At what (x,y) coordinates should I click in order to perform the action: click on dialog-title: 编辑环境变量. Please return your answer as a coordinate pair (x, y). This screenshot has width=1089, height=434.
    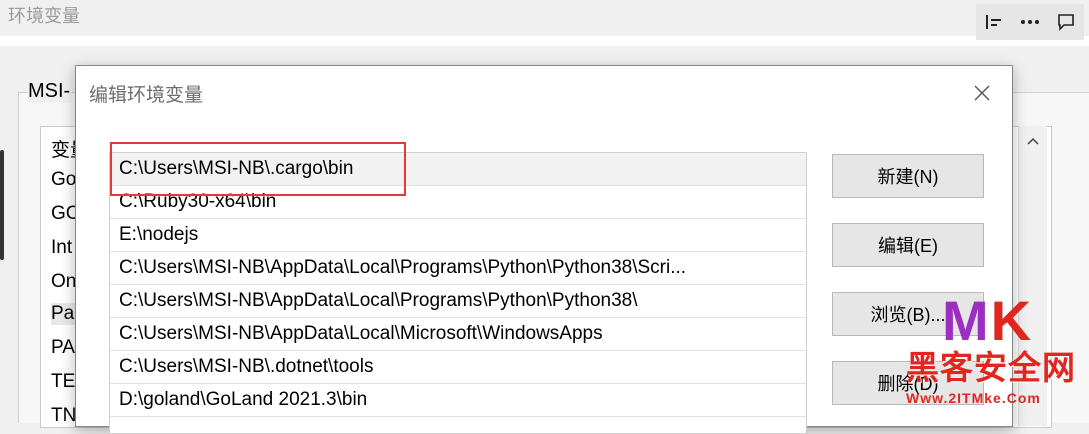
    Looking at the image, I should click on (146, 95).